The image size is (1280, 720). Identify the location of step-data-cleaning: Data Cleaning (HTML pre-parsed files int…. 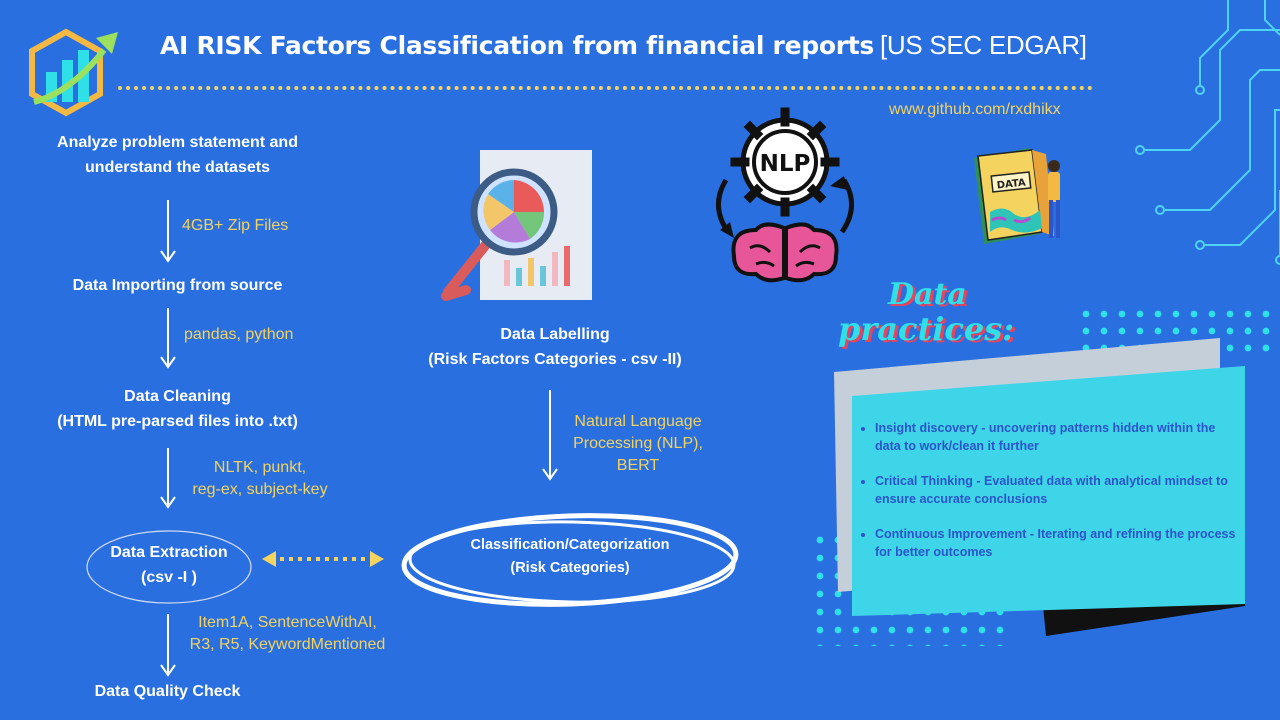
(177, 409).